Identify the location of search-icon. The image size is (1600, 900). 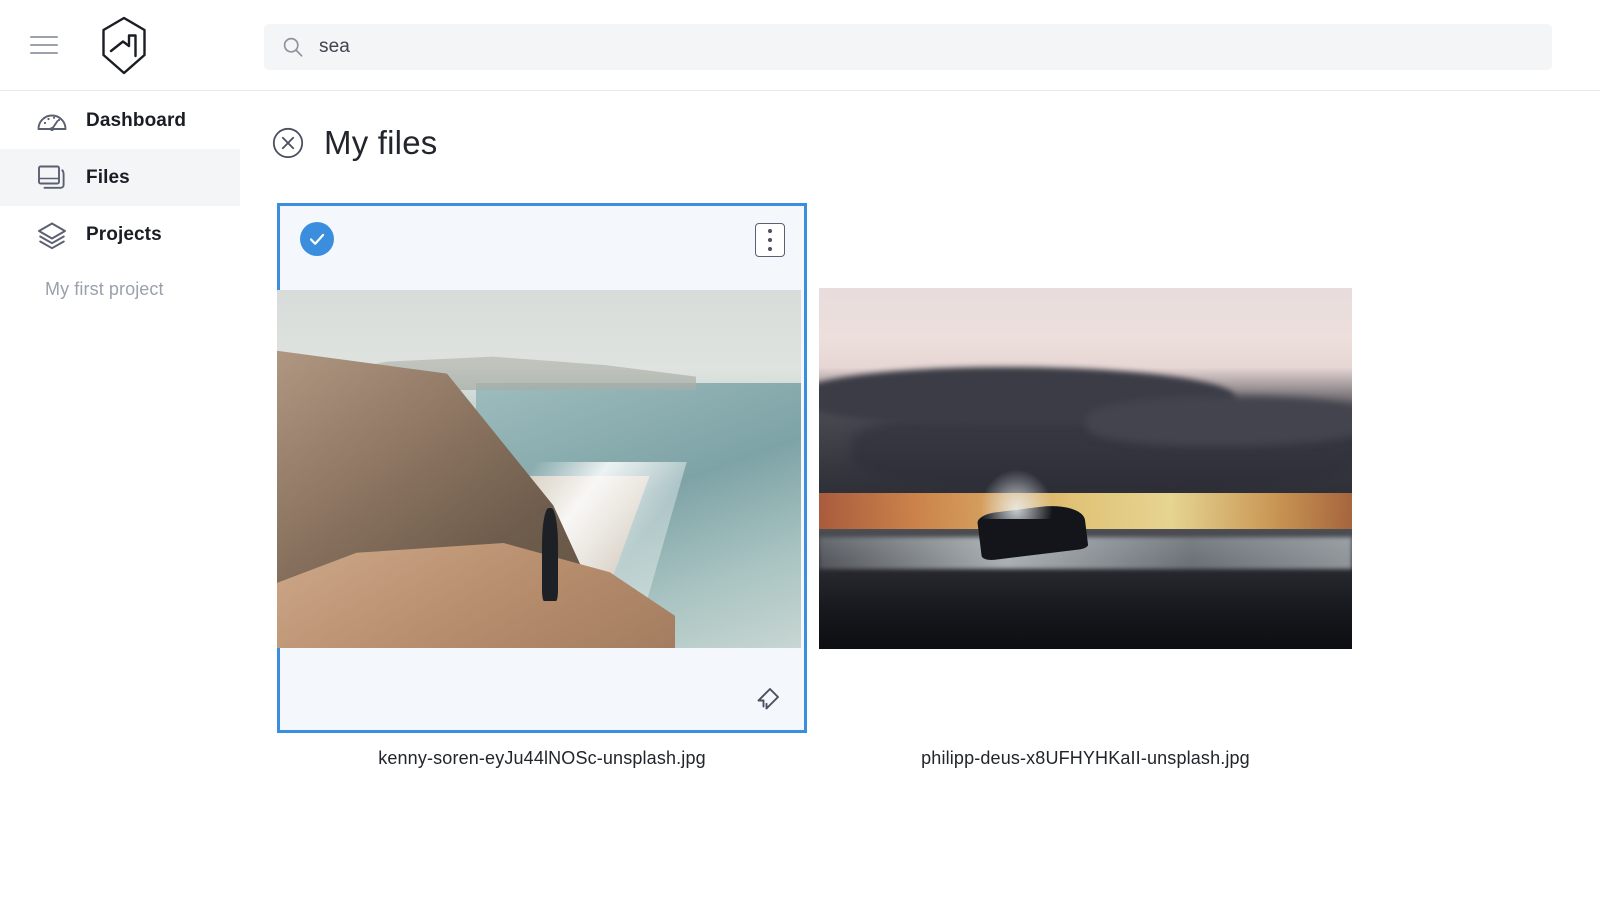
(293, 47).